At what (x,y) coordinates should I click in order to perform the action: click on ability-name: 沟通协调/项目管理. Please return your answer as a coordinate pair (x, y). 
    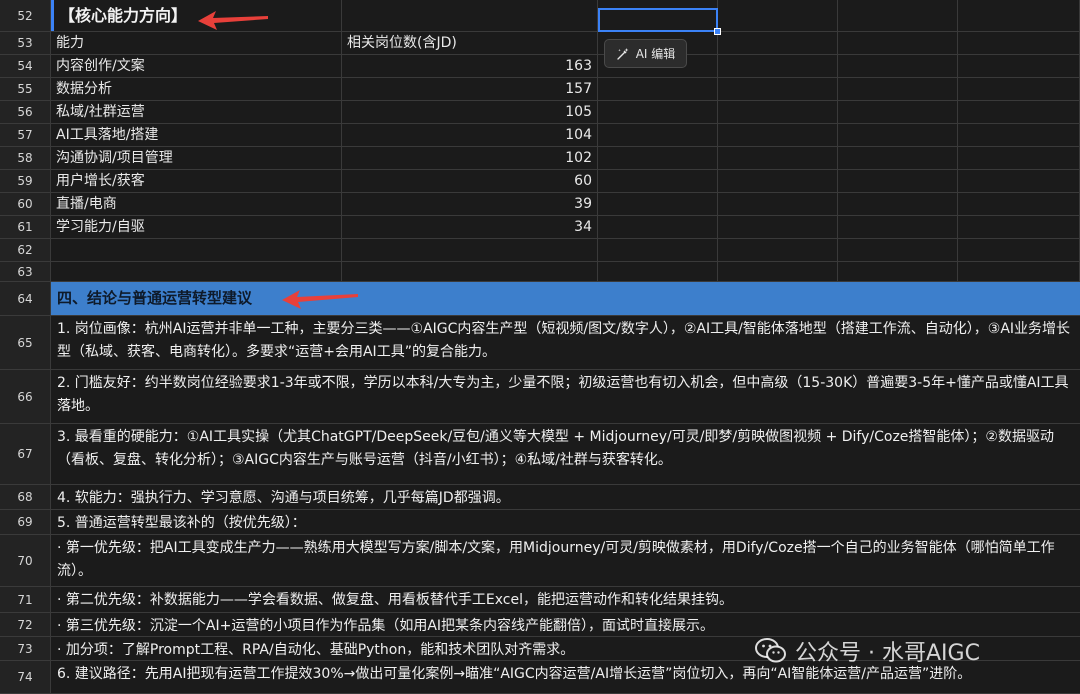
    Looking at the image, I should click on (196, 158).